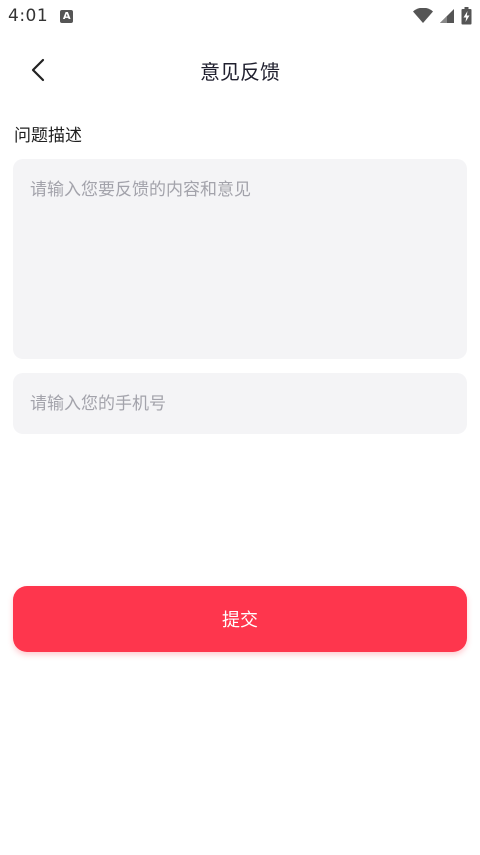  What do you see at coordinates (240, 16) in the screenshot?
I see `status-bar: 4:01 A` at bounding box center [240, 16].